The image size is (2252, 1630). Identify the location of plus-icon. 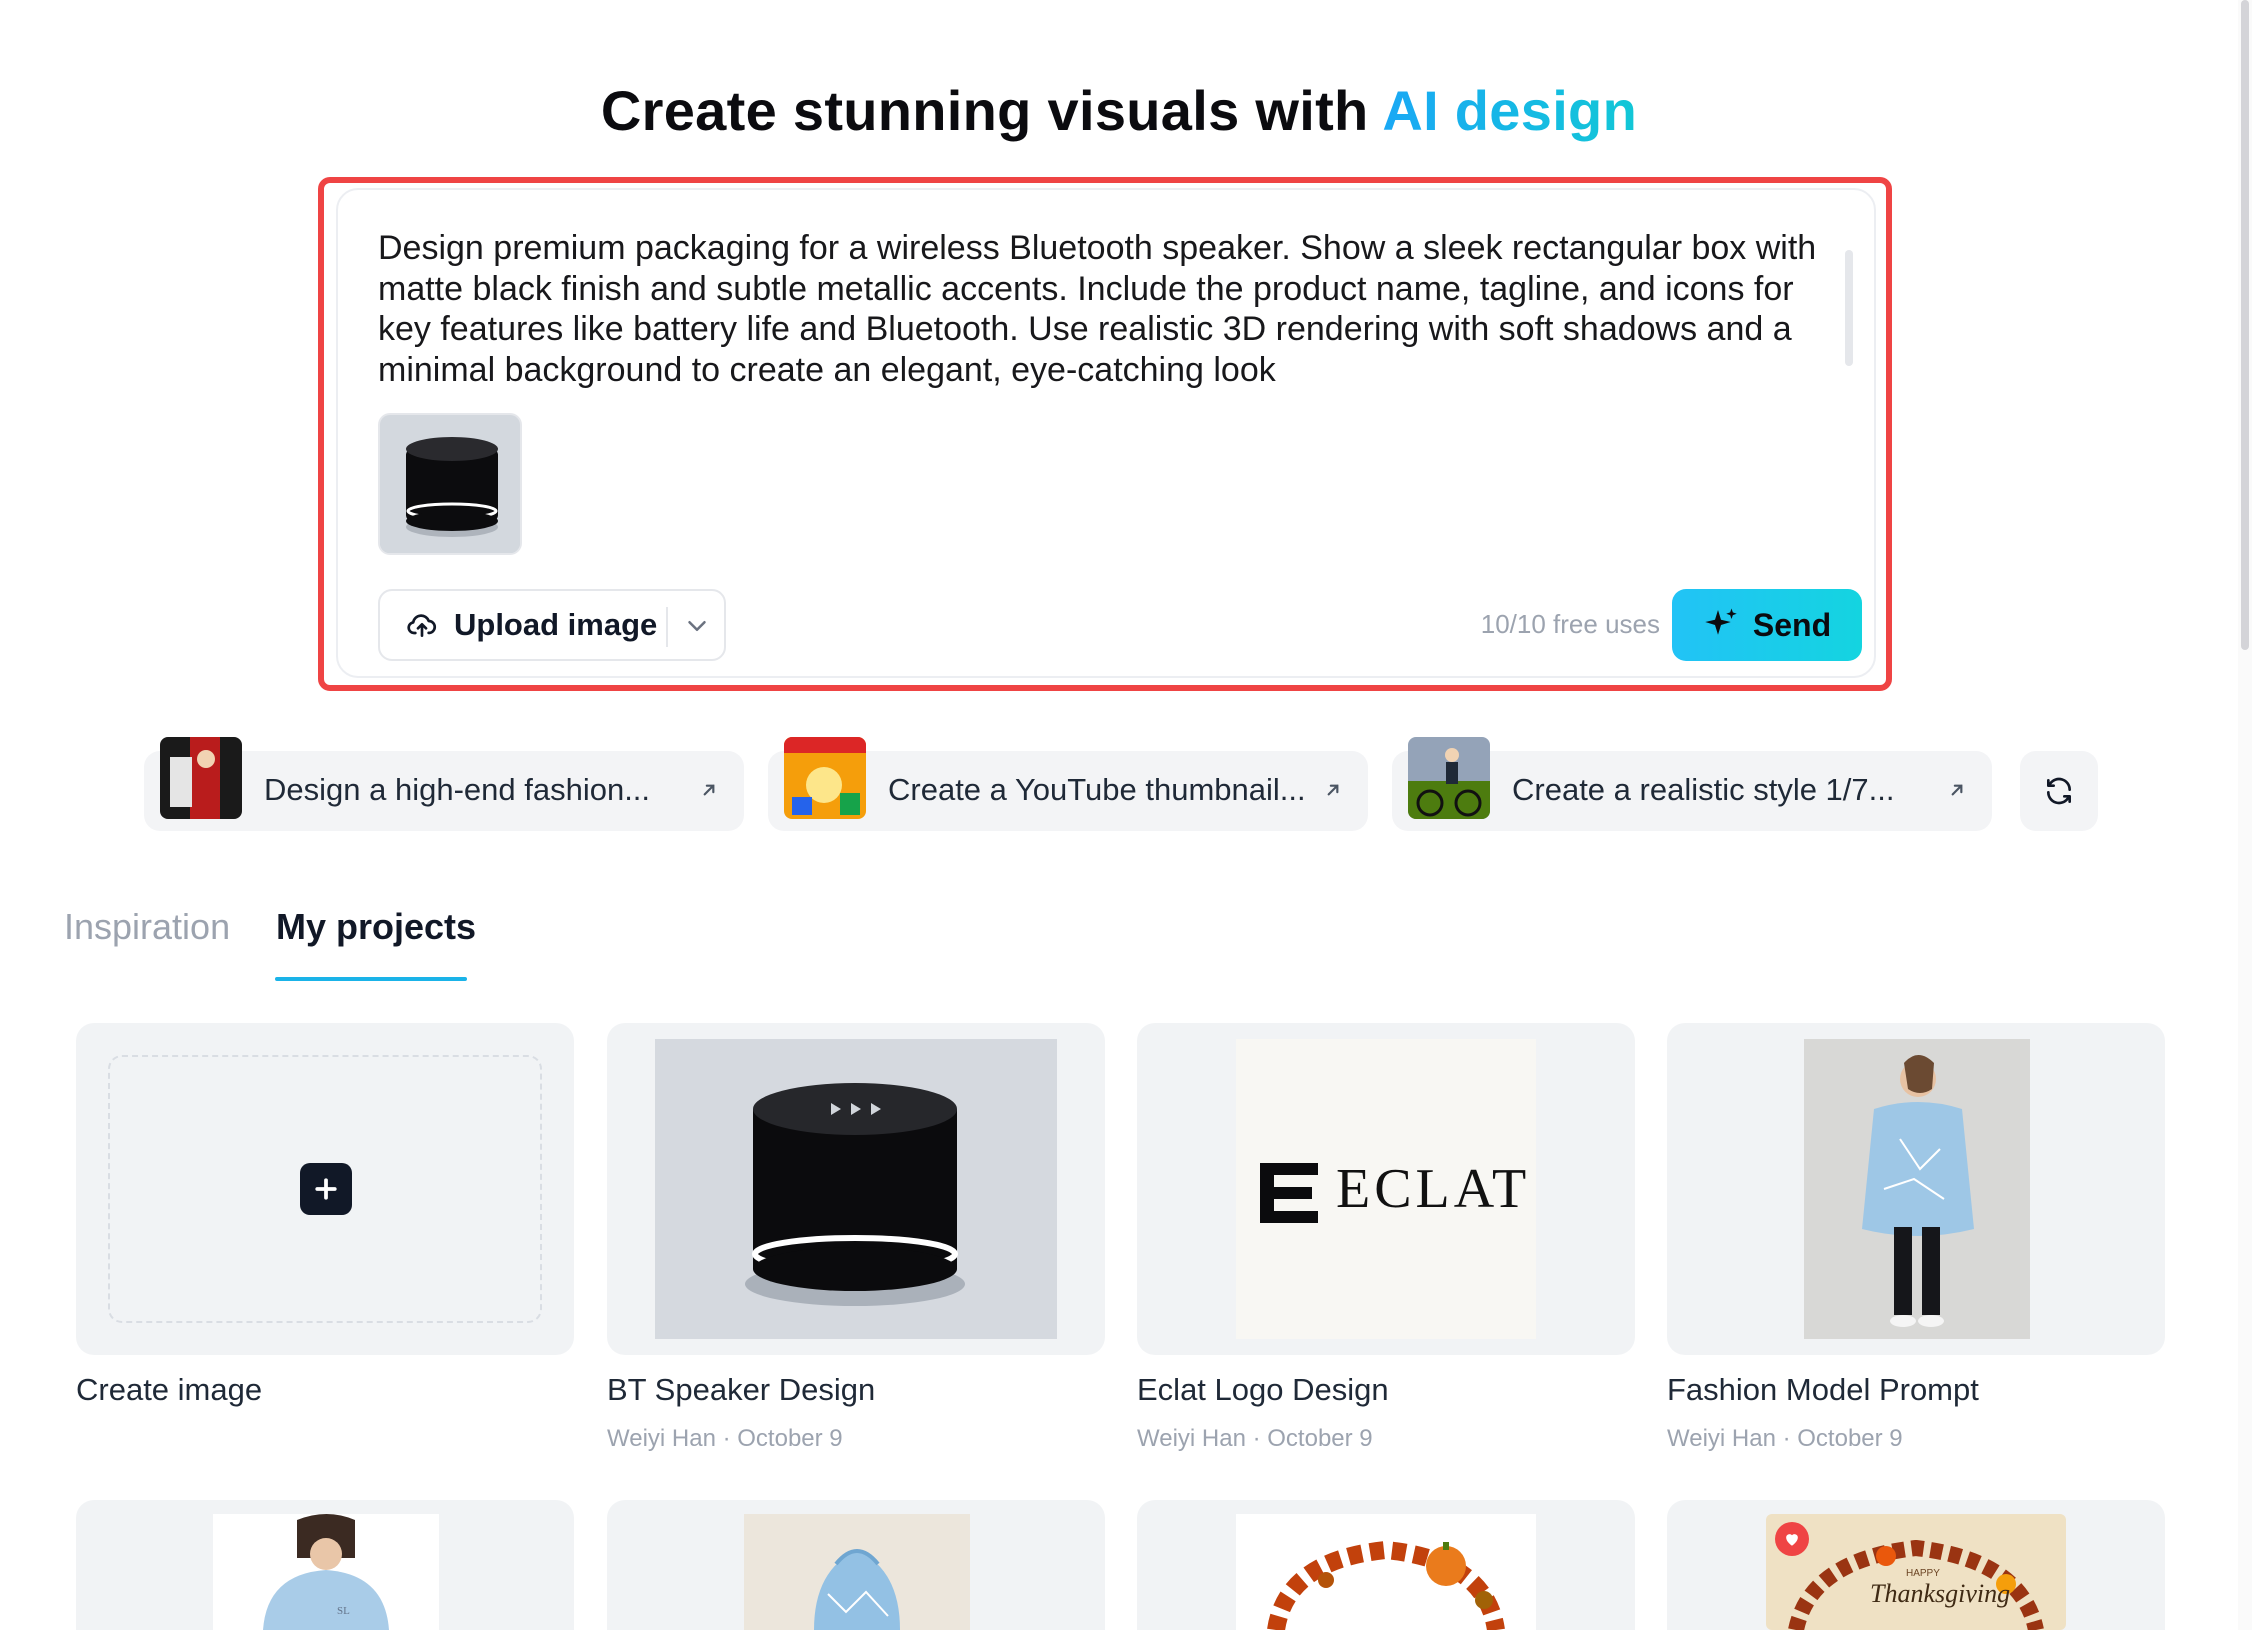
(326, 1189).